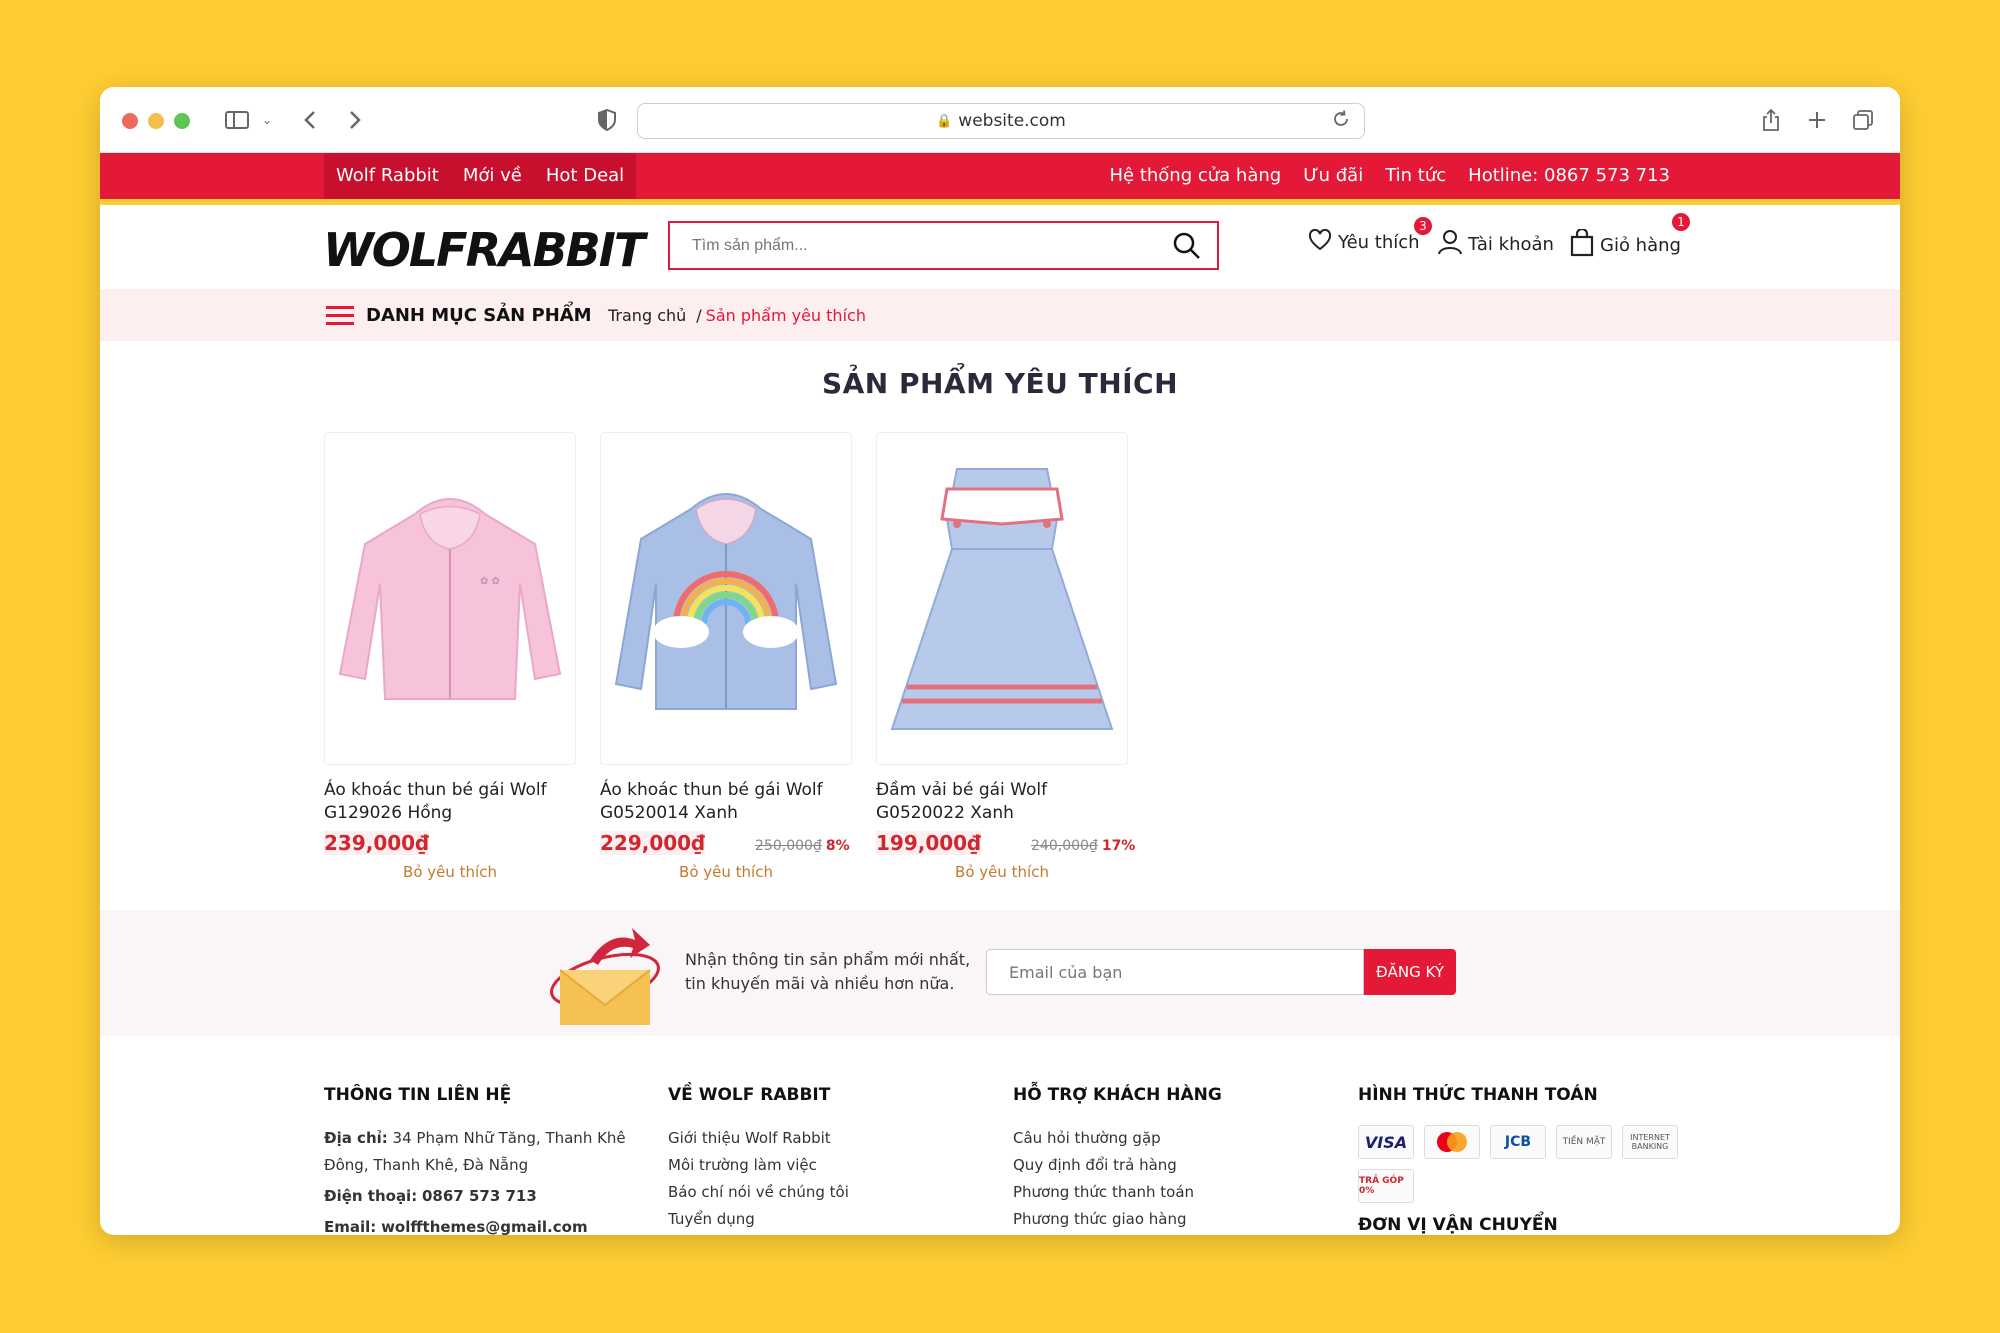 The width and height of the screenshot is (2000, 1333). What do you see at coordinates (1002, 802) in the screenshot?
I see `product-name: Đầm vải bé gái Wolf G0520022 Xanh` at bounding box center [1002, 802].